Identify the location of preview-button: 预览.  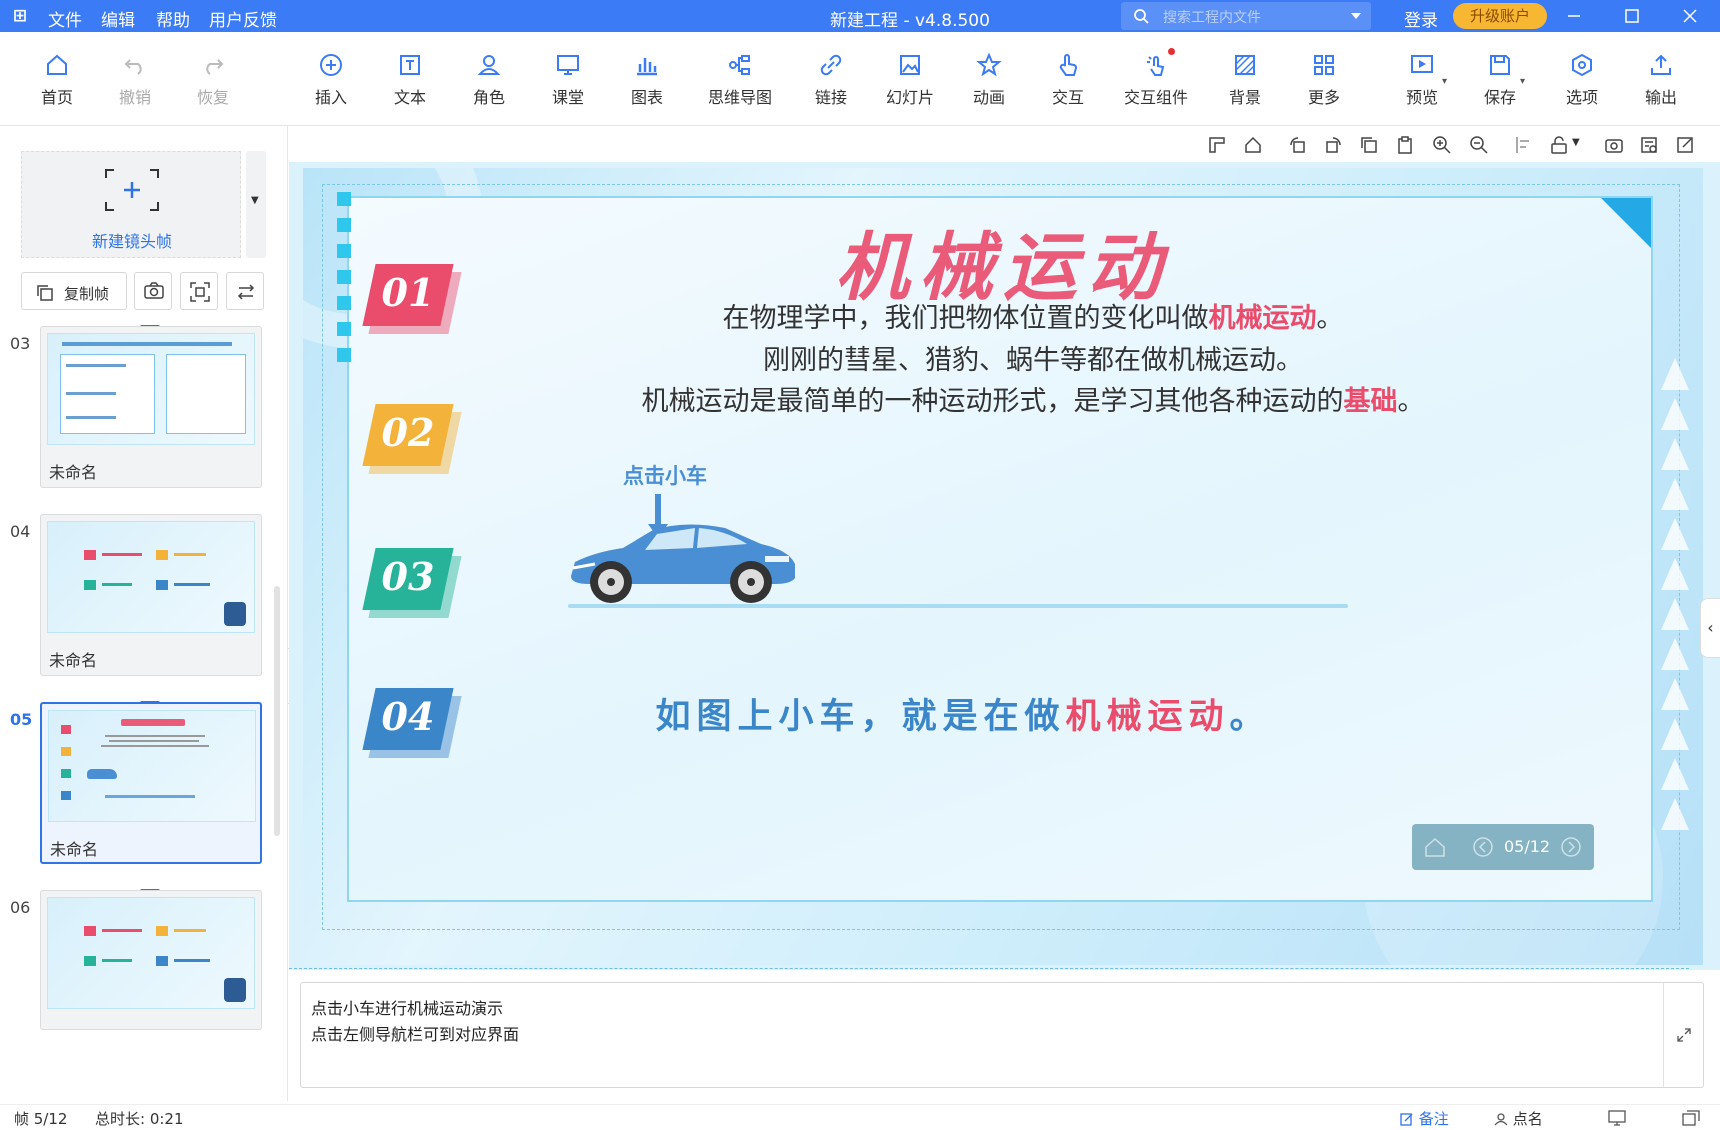
(1422, 80).